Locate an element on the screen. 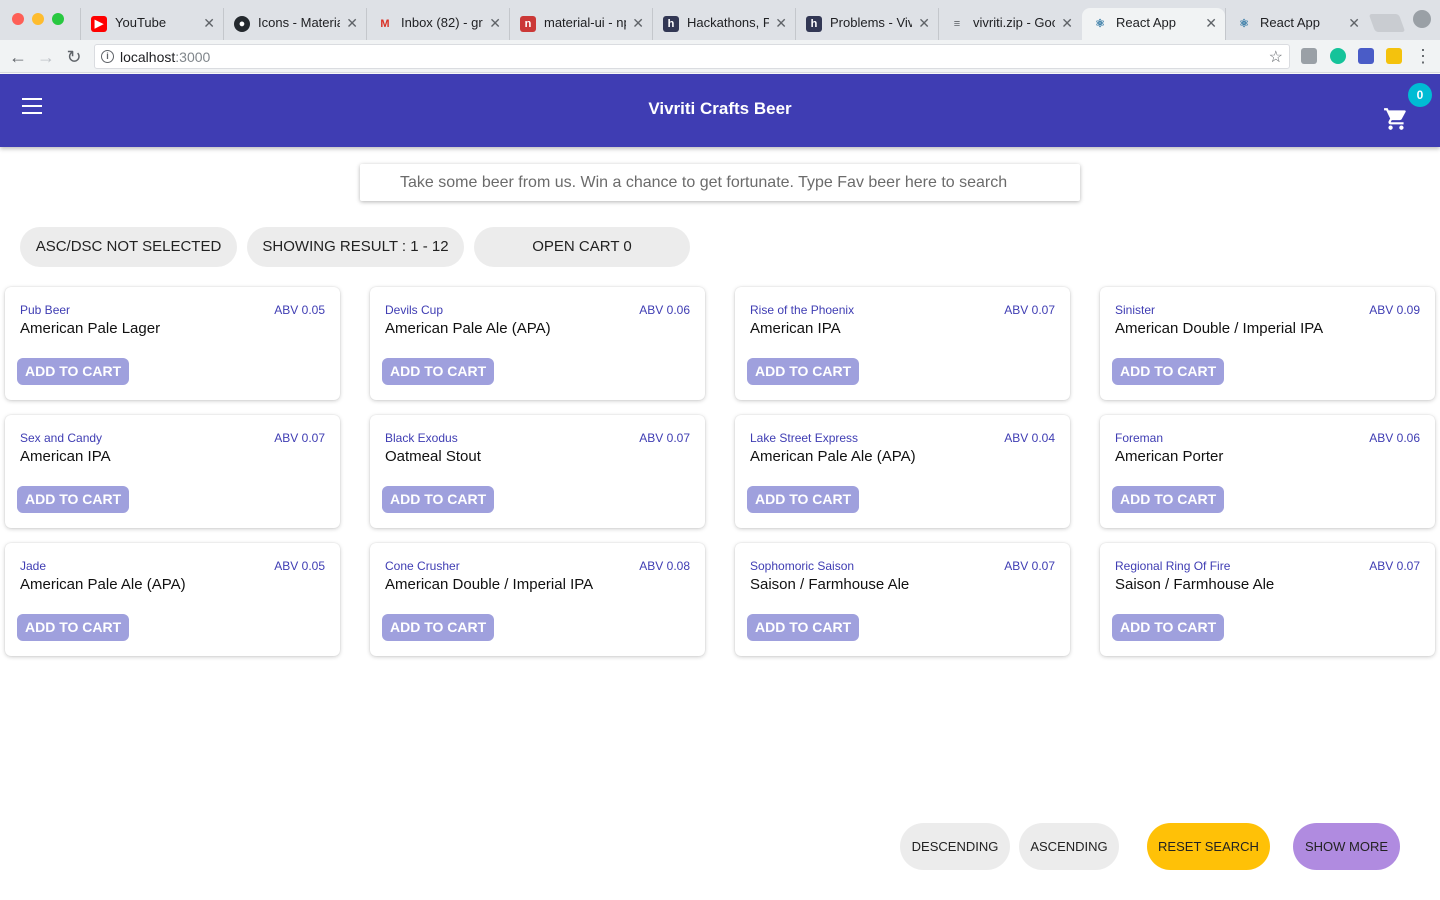  results-range-chip: SHOWING RESULT : 1 - 12 is located at coordinates (355, 247).